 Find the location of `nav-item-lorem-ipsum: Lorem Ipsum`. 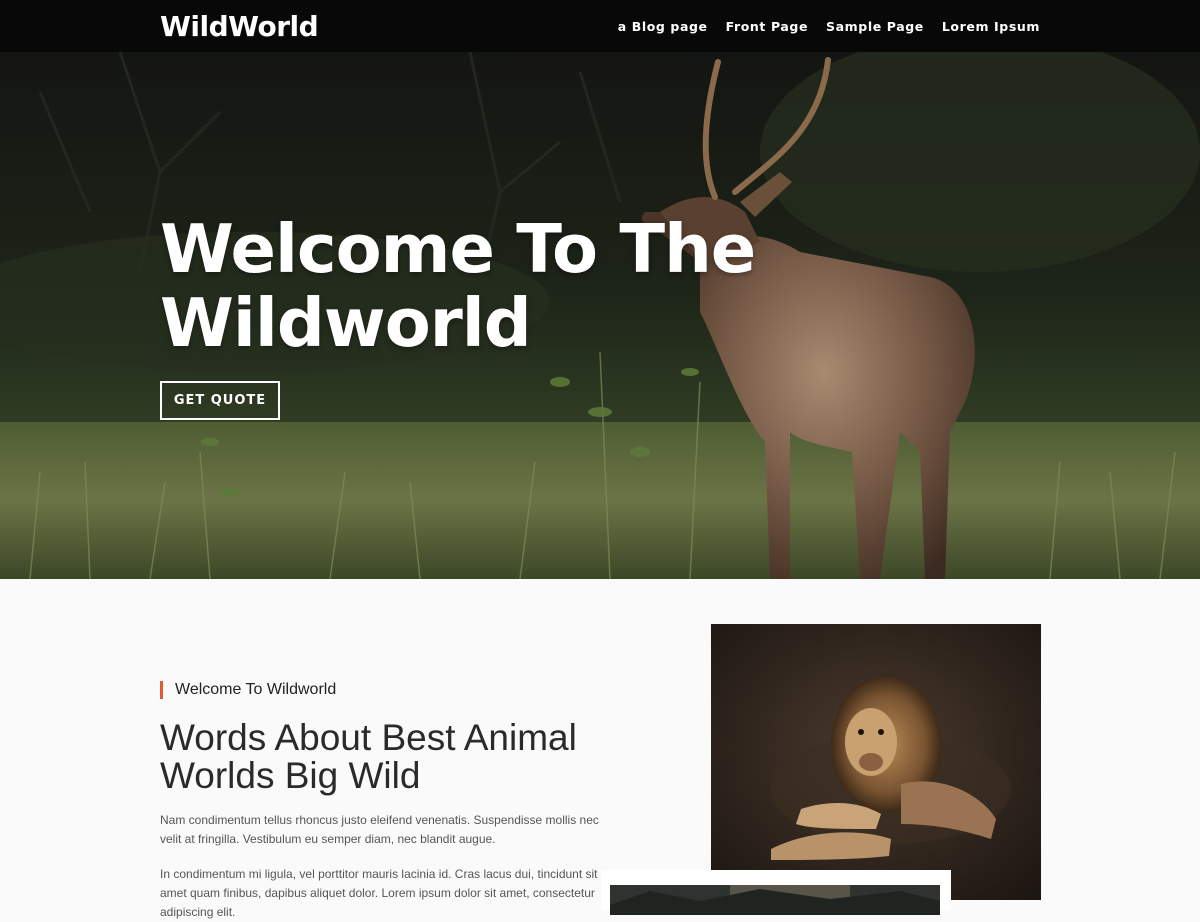

nav-item-lorem-ipsum: Lorem Ipsum is located at coordinates (991, 26).